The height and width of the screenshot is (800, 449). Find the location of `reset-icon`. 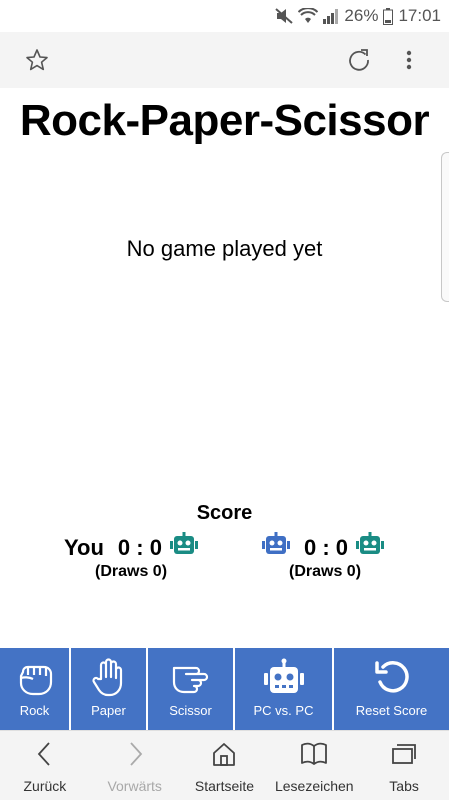

reset-icon is located at coordinates (392, 677).